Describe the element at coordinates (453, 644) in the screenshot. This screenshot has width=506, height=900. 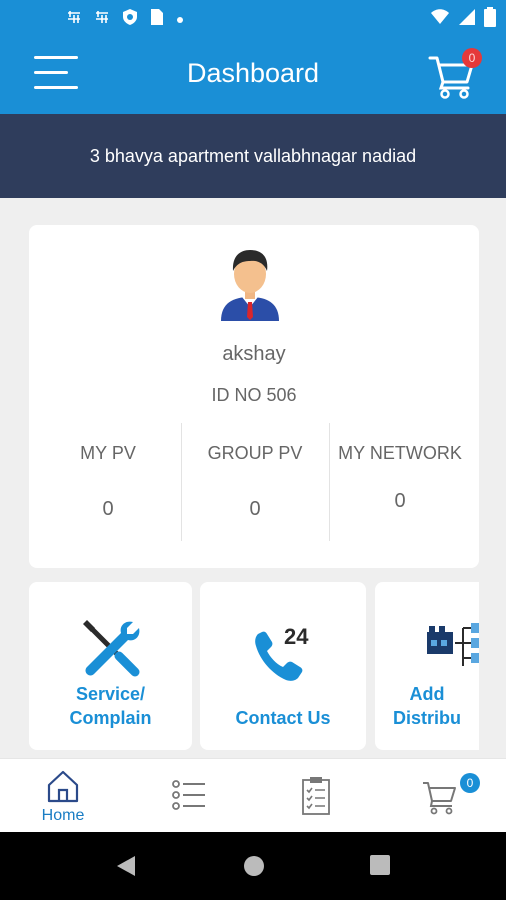
I see `distributor-network-icon` at that location.